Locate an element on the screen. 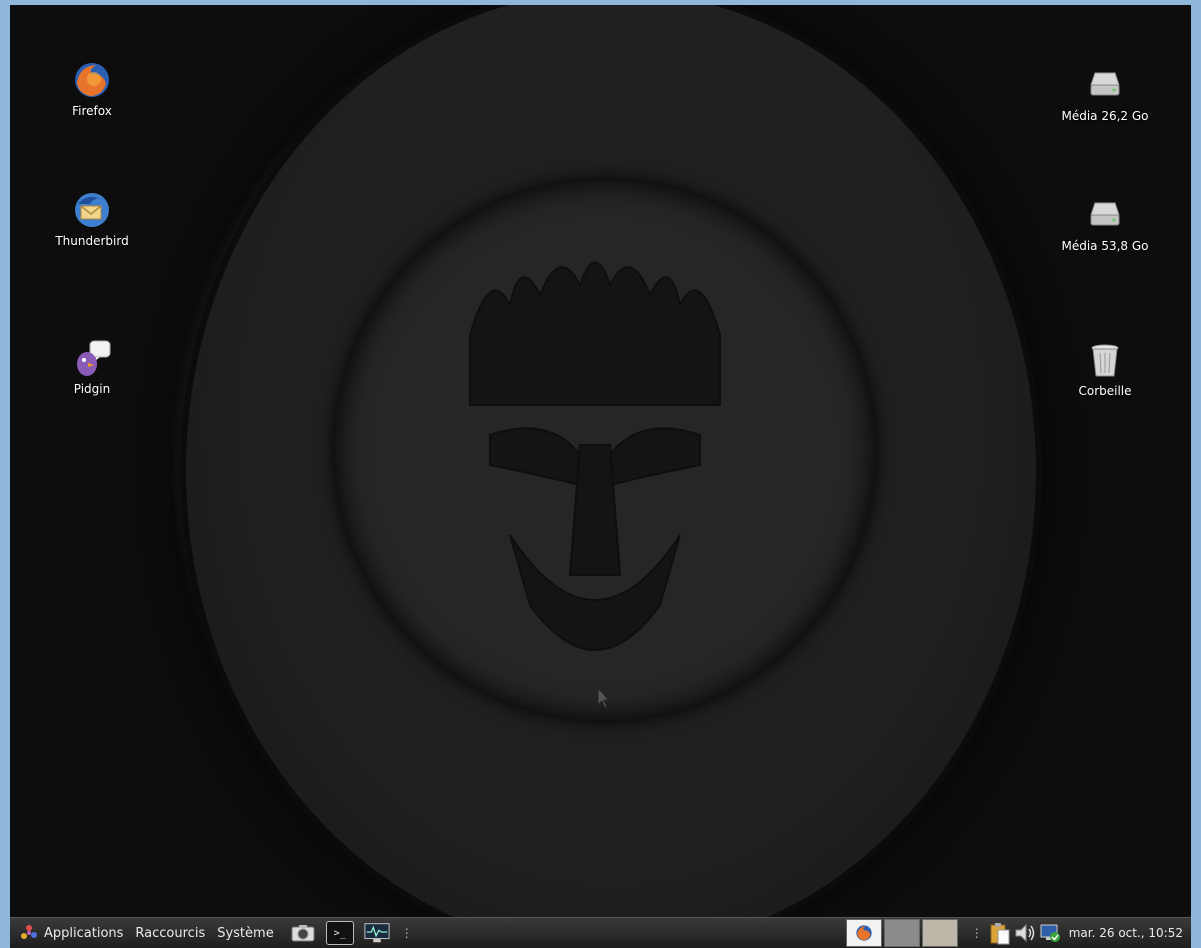 Image resolution: width=1201 pixels, height=948 pixels. desktop-icon-media-53: Média 53,8 Go is located at coordinates (1105, 224).